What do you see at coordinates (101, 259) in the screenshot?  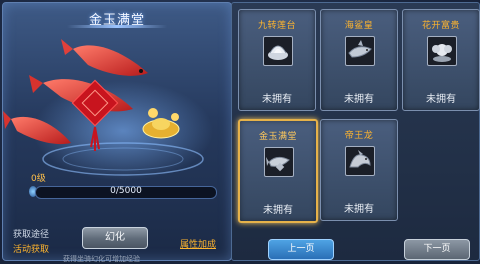 I see `experience-hint-text: 获得坐骑幻化可增加经验` at bounding box center [101, 259].